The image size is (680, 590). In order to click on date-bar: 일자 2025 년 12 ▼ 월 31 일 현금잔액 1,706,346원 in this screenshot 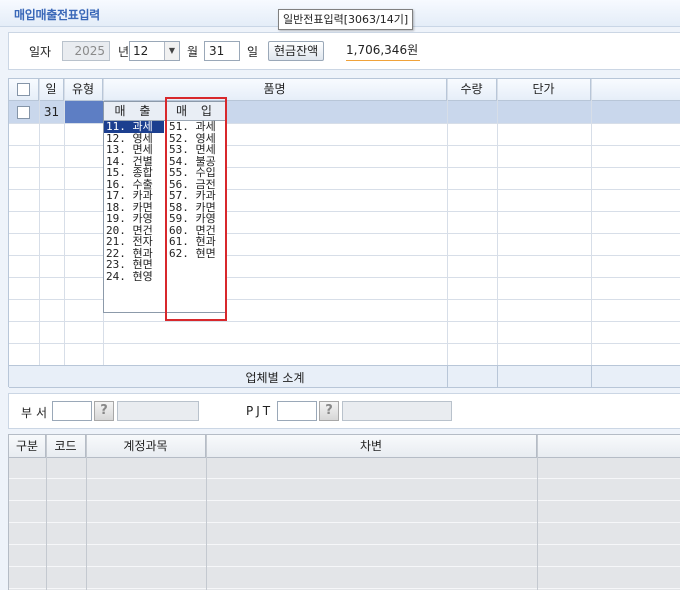, I will do `click(344, 51)`.